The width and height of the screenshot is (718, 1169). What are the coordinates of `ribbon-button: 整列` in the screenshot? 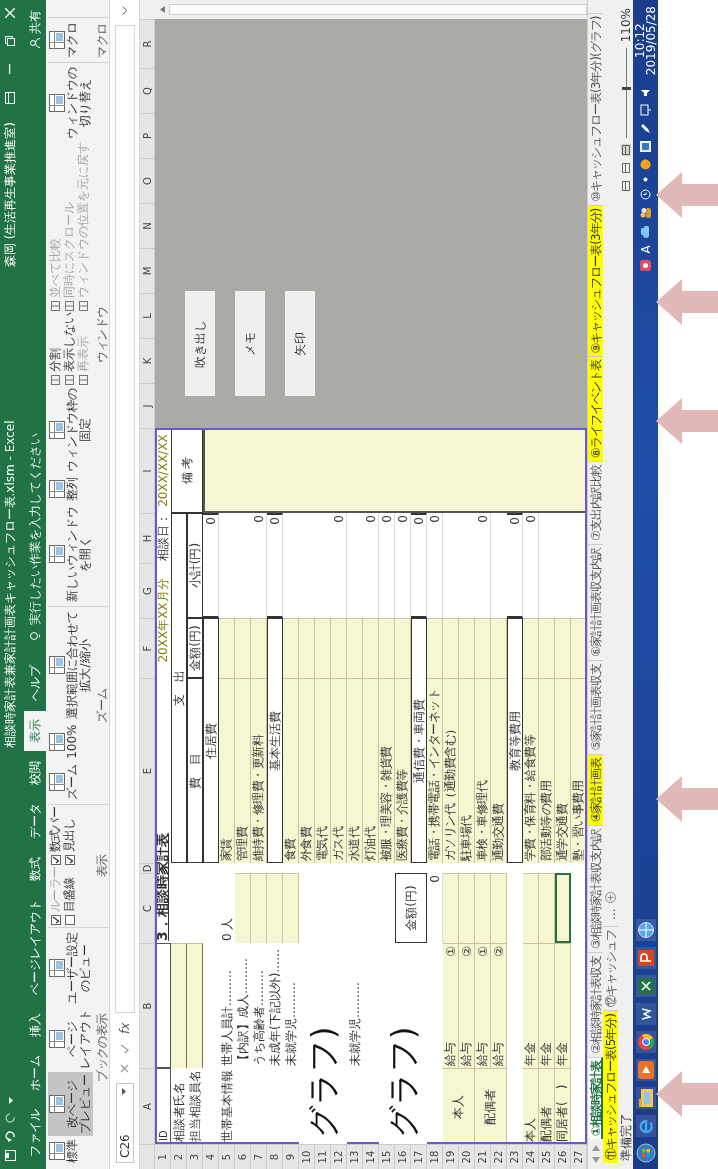 It's located at (64, 489).